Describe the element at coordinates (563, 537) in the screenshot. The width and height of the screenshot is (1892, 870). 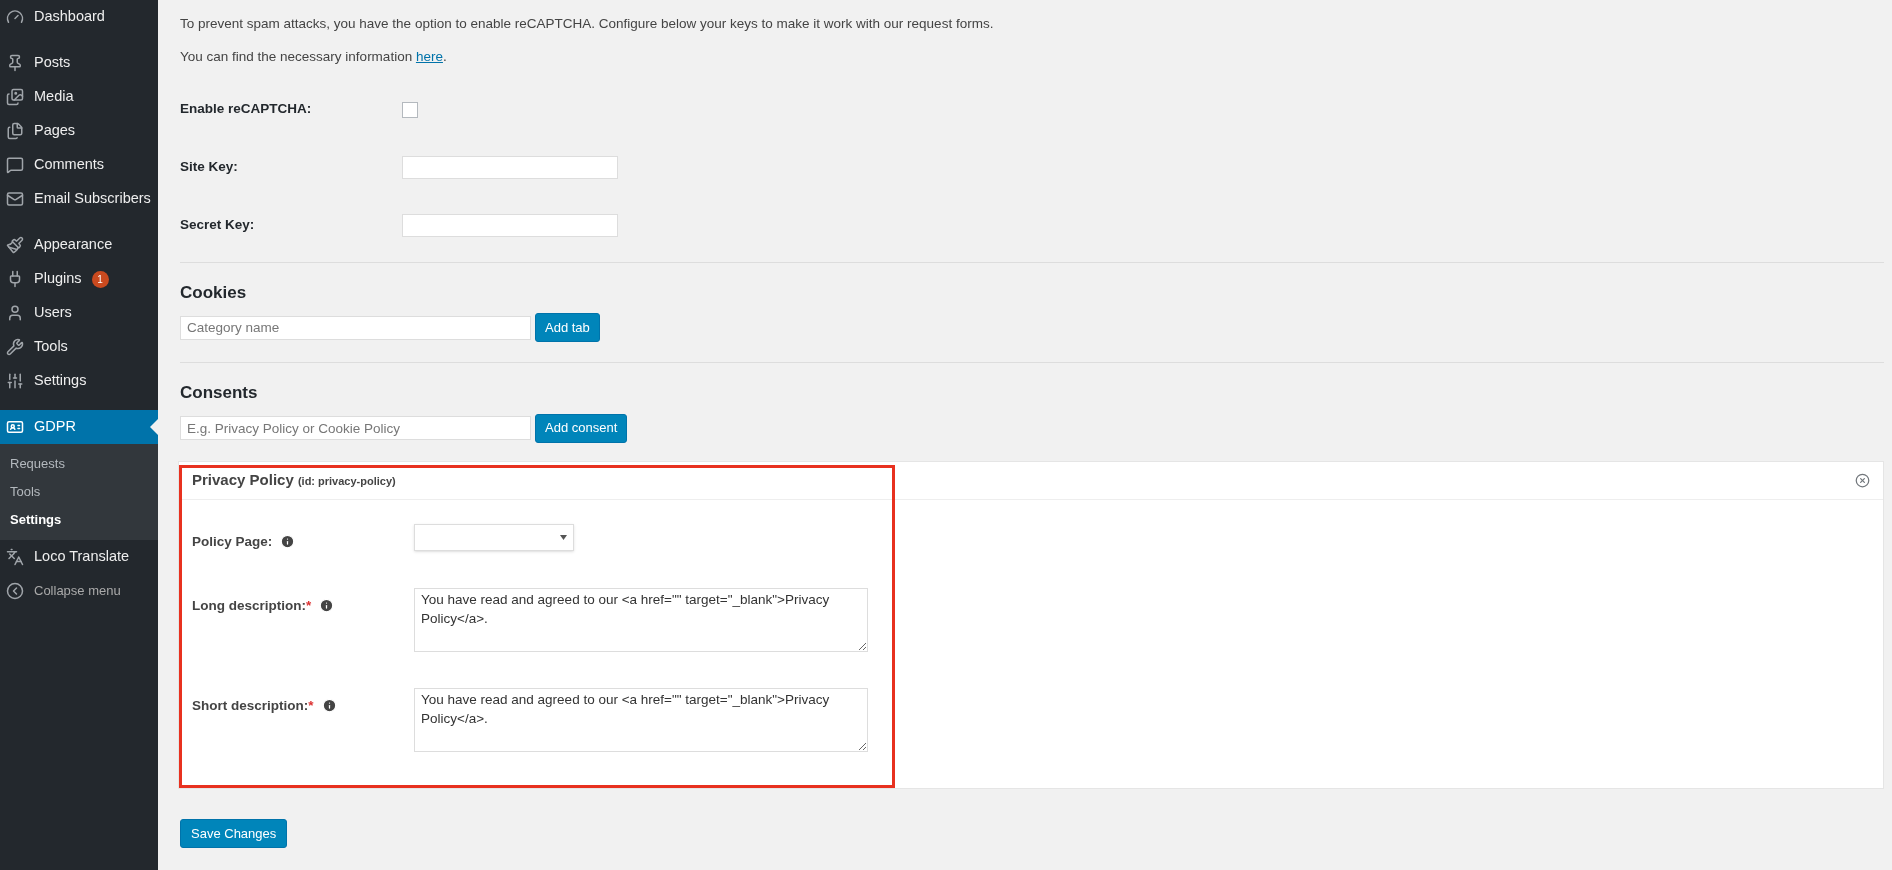
I see `dropdown-arrow-icon` at that location.